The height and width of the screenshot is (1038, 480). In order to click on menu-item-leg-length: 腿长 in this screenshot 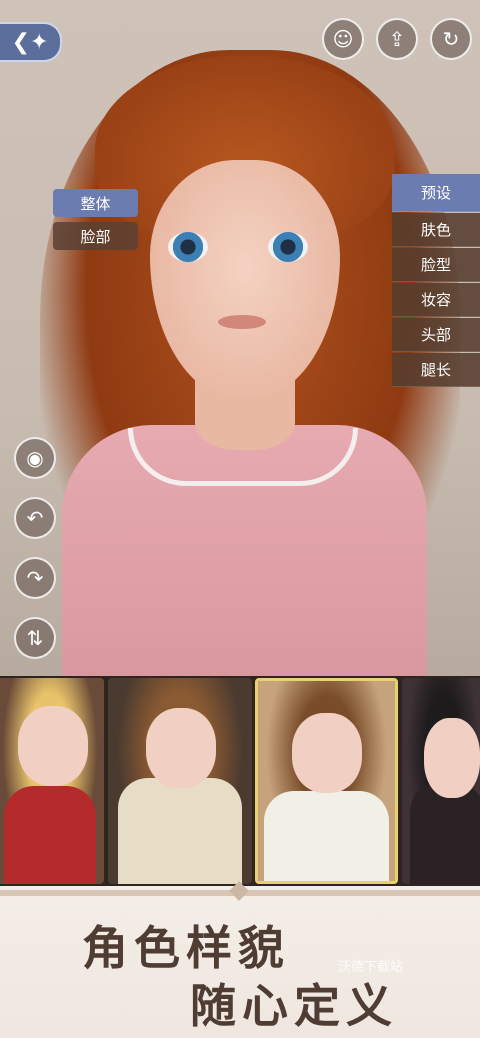, I will do `click(436, 370)`.